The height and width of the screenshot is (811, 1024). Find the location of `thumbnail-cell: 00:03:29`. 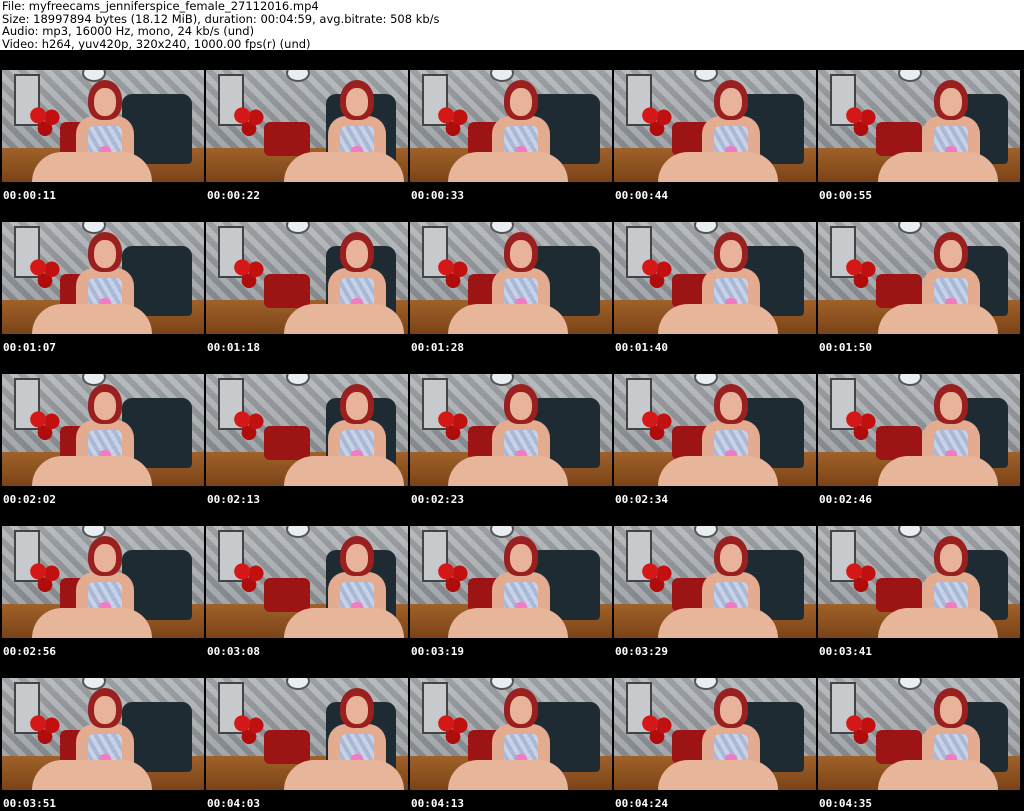

thumbnail-cell: 00:03:29 is located at coordinates (714, 582).